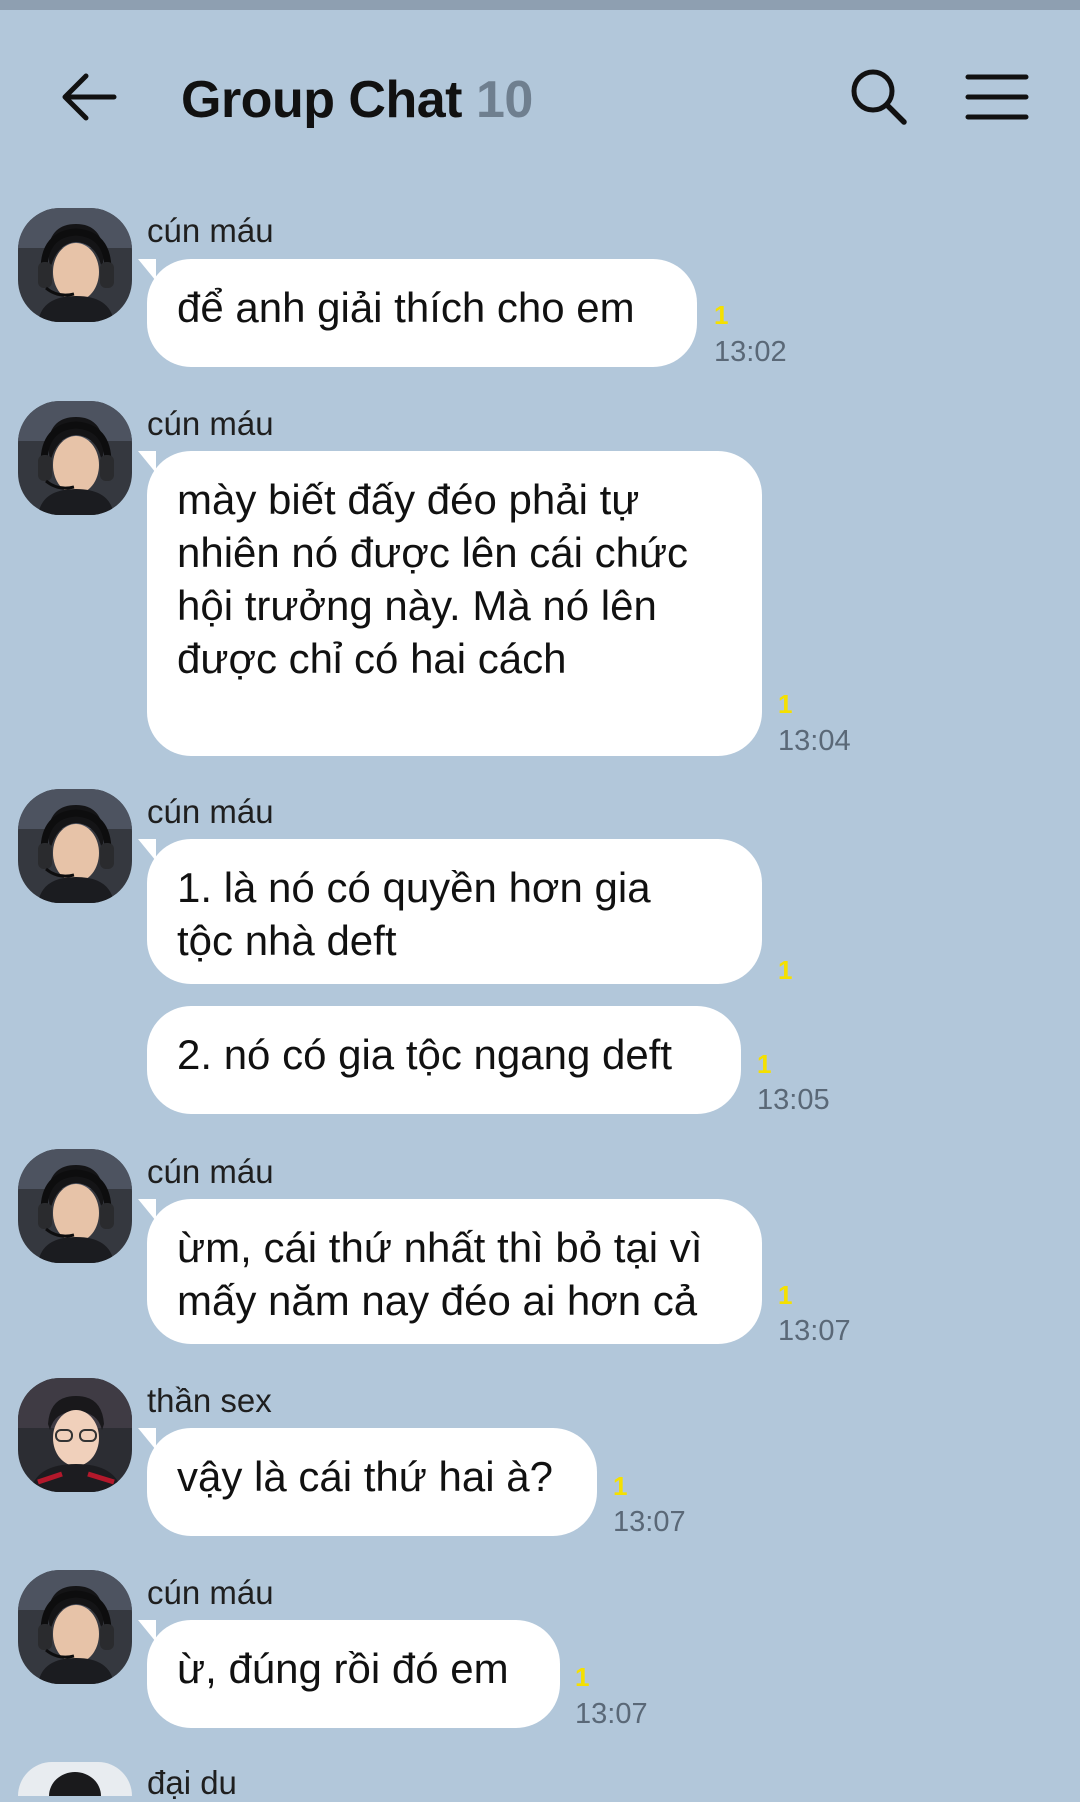 The height and width of the screenshot is (1802, 1080). Describe the element at coordinates (437, 1300) in the screenshot. I see `message-text-line: mấy năm nay đéo ai hơn cả` at that location.